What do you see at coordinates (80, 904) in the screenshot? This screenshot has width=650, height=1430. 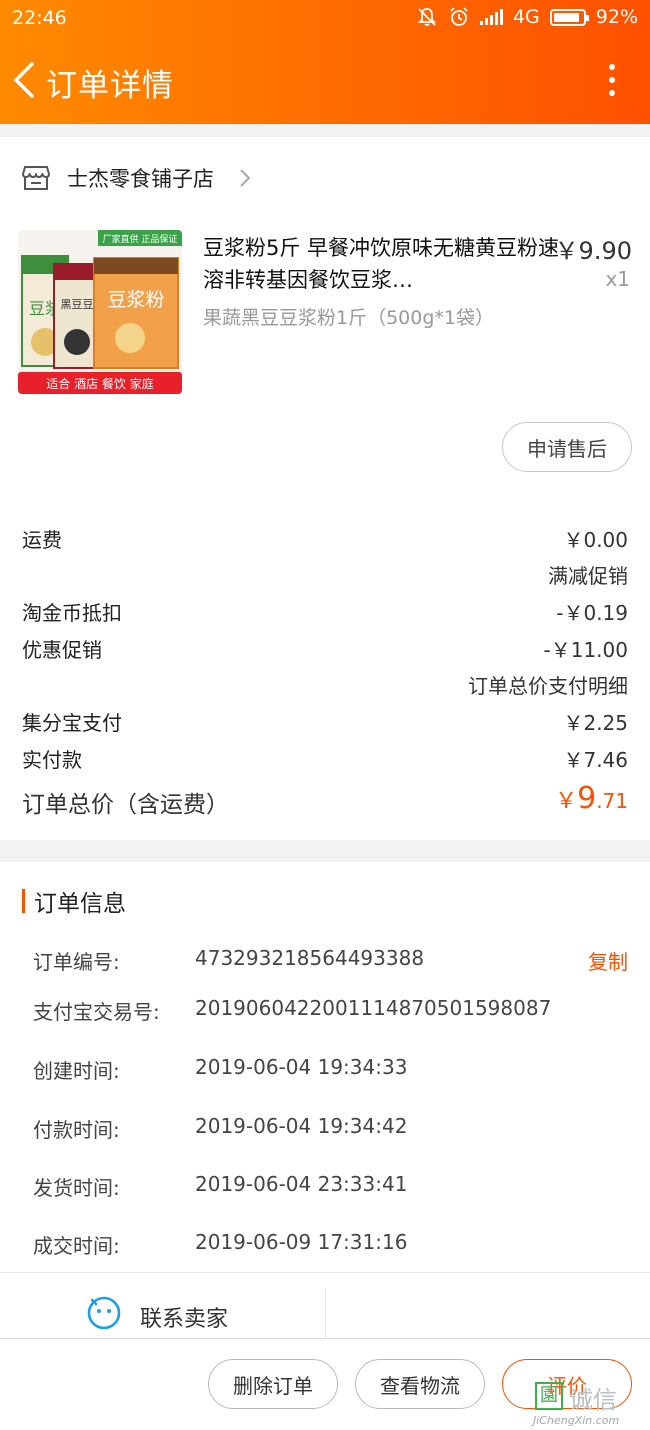 I see `order-info-title: 订单信息` at bounding box center [80, 904].